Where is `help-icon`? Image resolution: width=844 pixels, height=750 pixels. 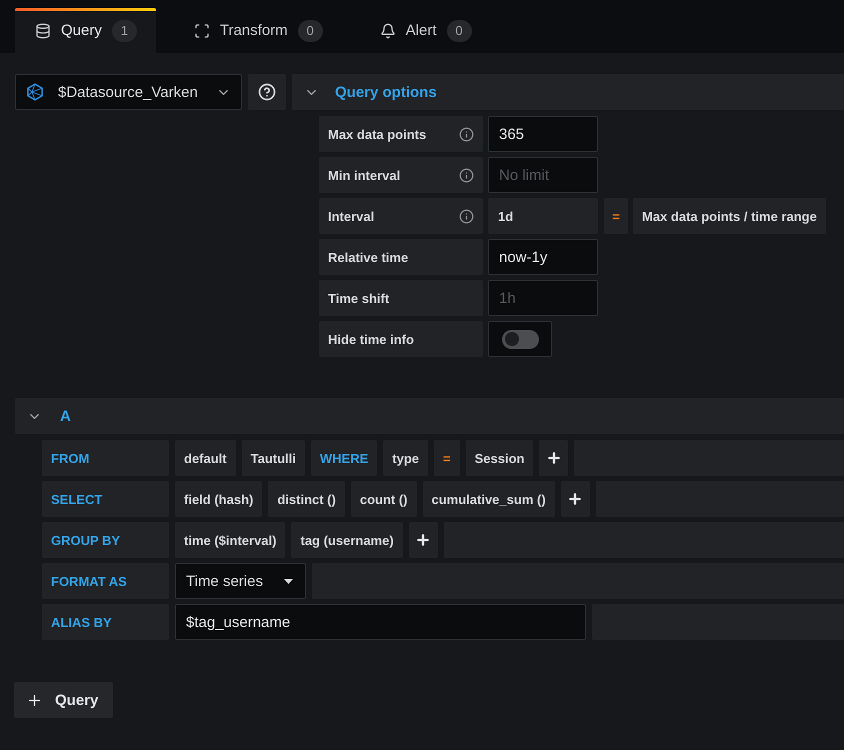 help-icon is located at coordinates (267, 92).